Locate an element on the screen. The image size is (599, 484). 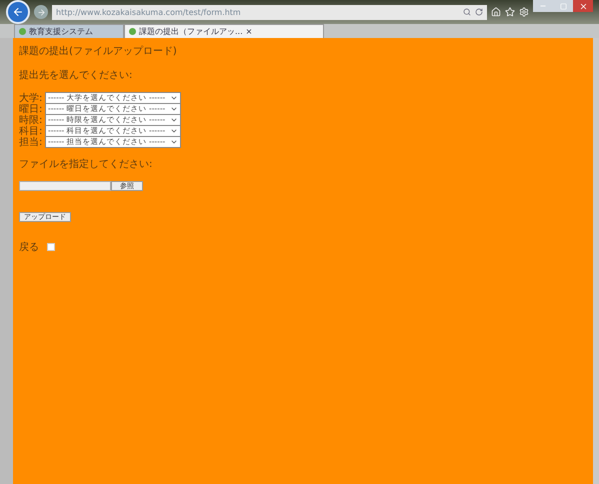
page-title: 課題の提出(ファイルアップロード) is located at coordinates (98, 51).